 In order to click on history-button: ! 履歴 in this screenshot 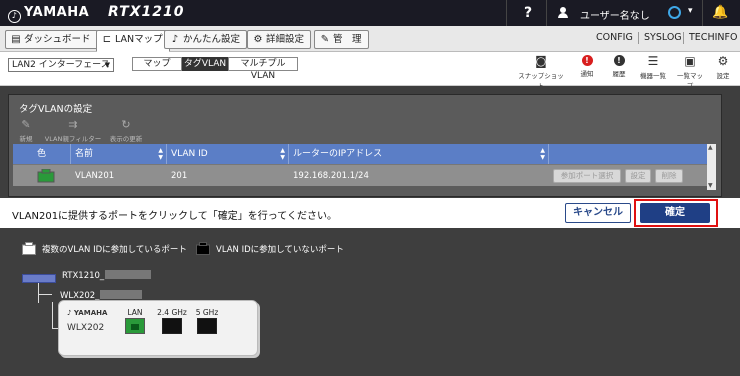, I will do `click(619, 66)`.